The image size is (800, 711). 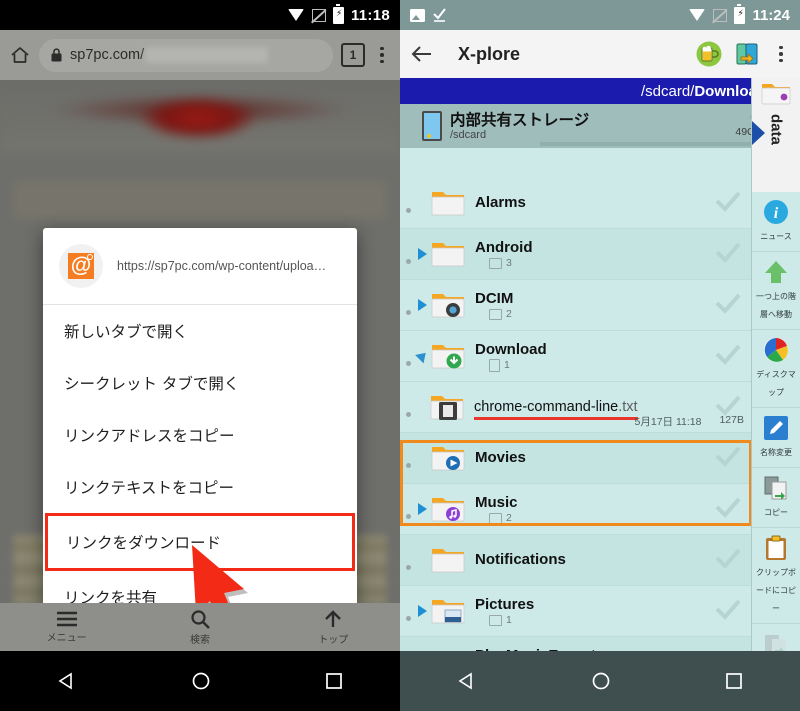 What do you see at coordinates (511, 349) in the screenshot?
I see `file-name: Download` at bounding box center [511, 349].